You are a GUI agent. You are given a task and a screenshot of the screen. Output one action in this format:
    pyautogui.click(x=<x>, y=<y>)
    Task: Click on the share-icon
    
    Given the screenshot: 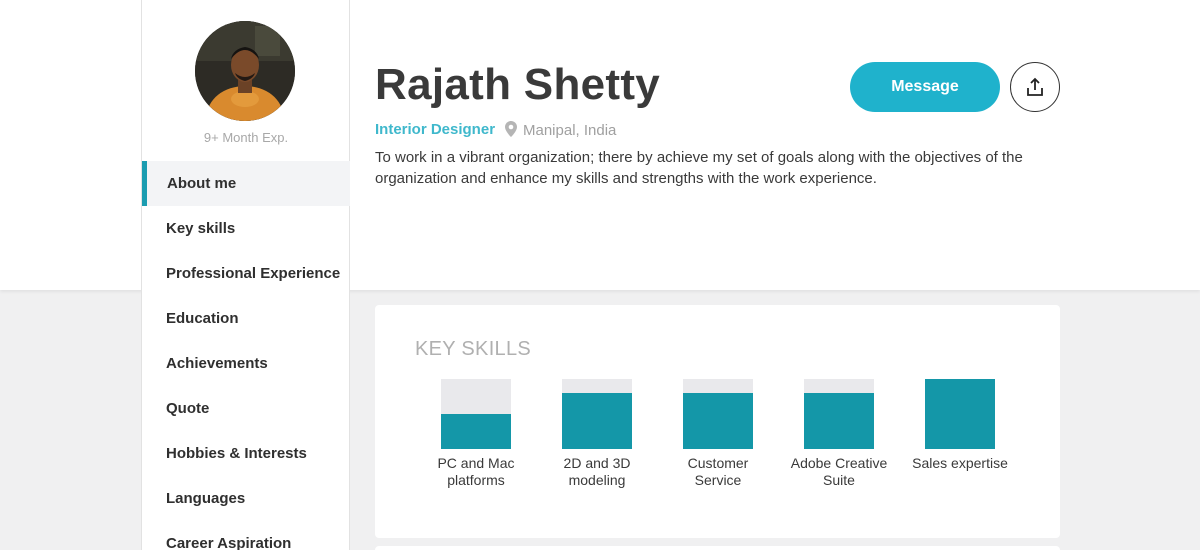 What is the action you would take?
    pyautogui.click(x=1035, y=86)
    